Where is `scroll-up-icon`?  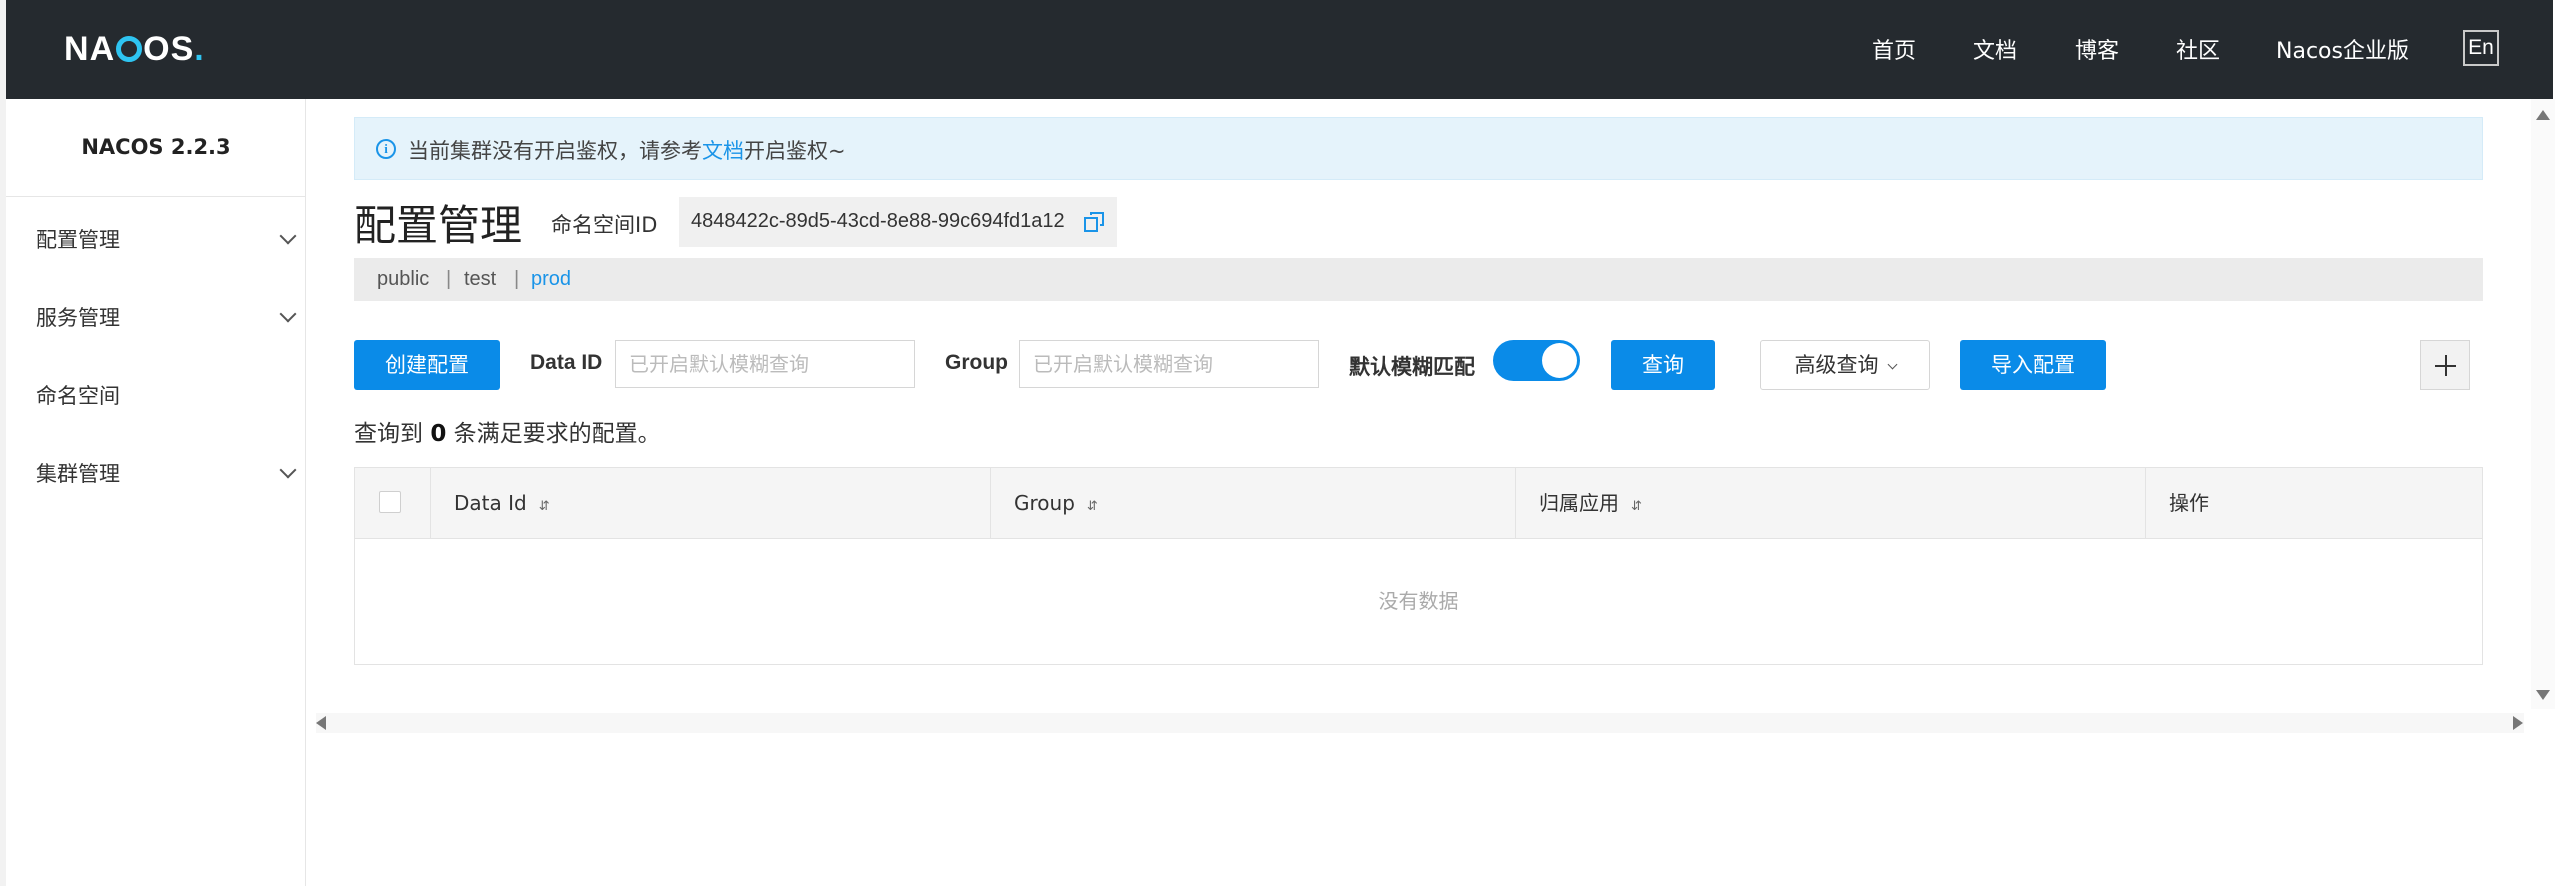 scroll-up-icon is located at coordinates (2543, 115).